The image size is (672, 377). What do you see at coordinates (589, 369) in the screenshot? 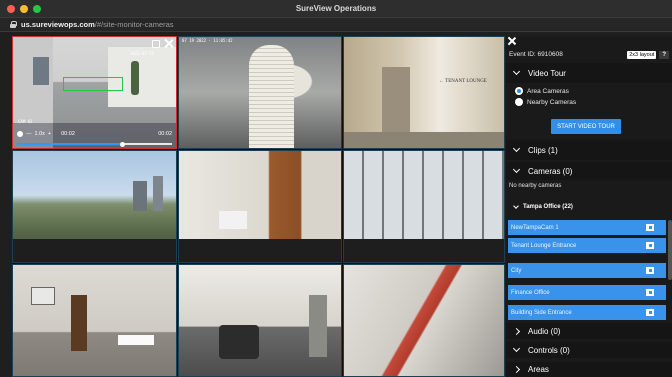
I see `section-areas: Areas` at bounding box center [589, 369].